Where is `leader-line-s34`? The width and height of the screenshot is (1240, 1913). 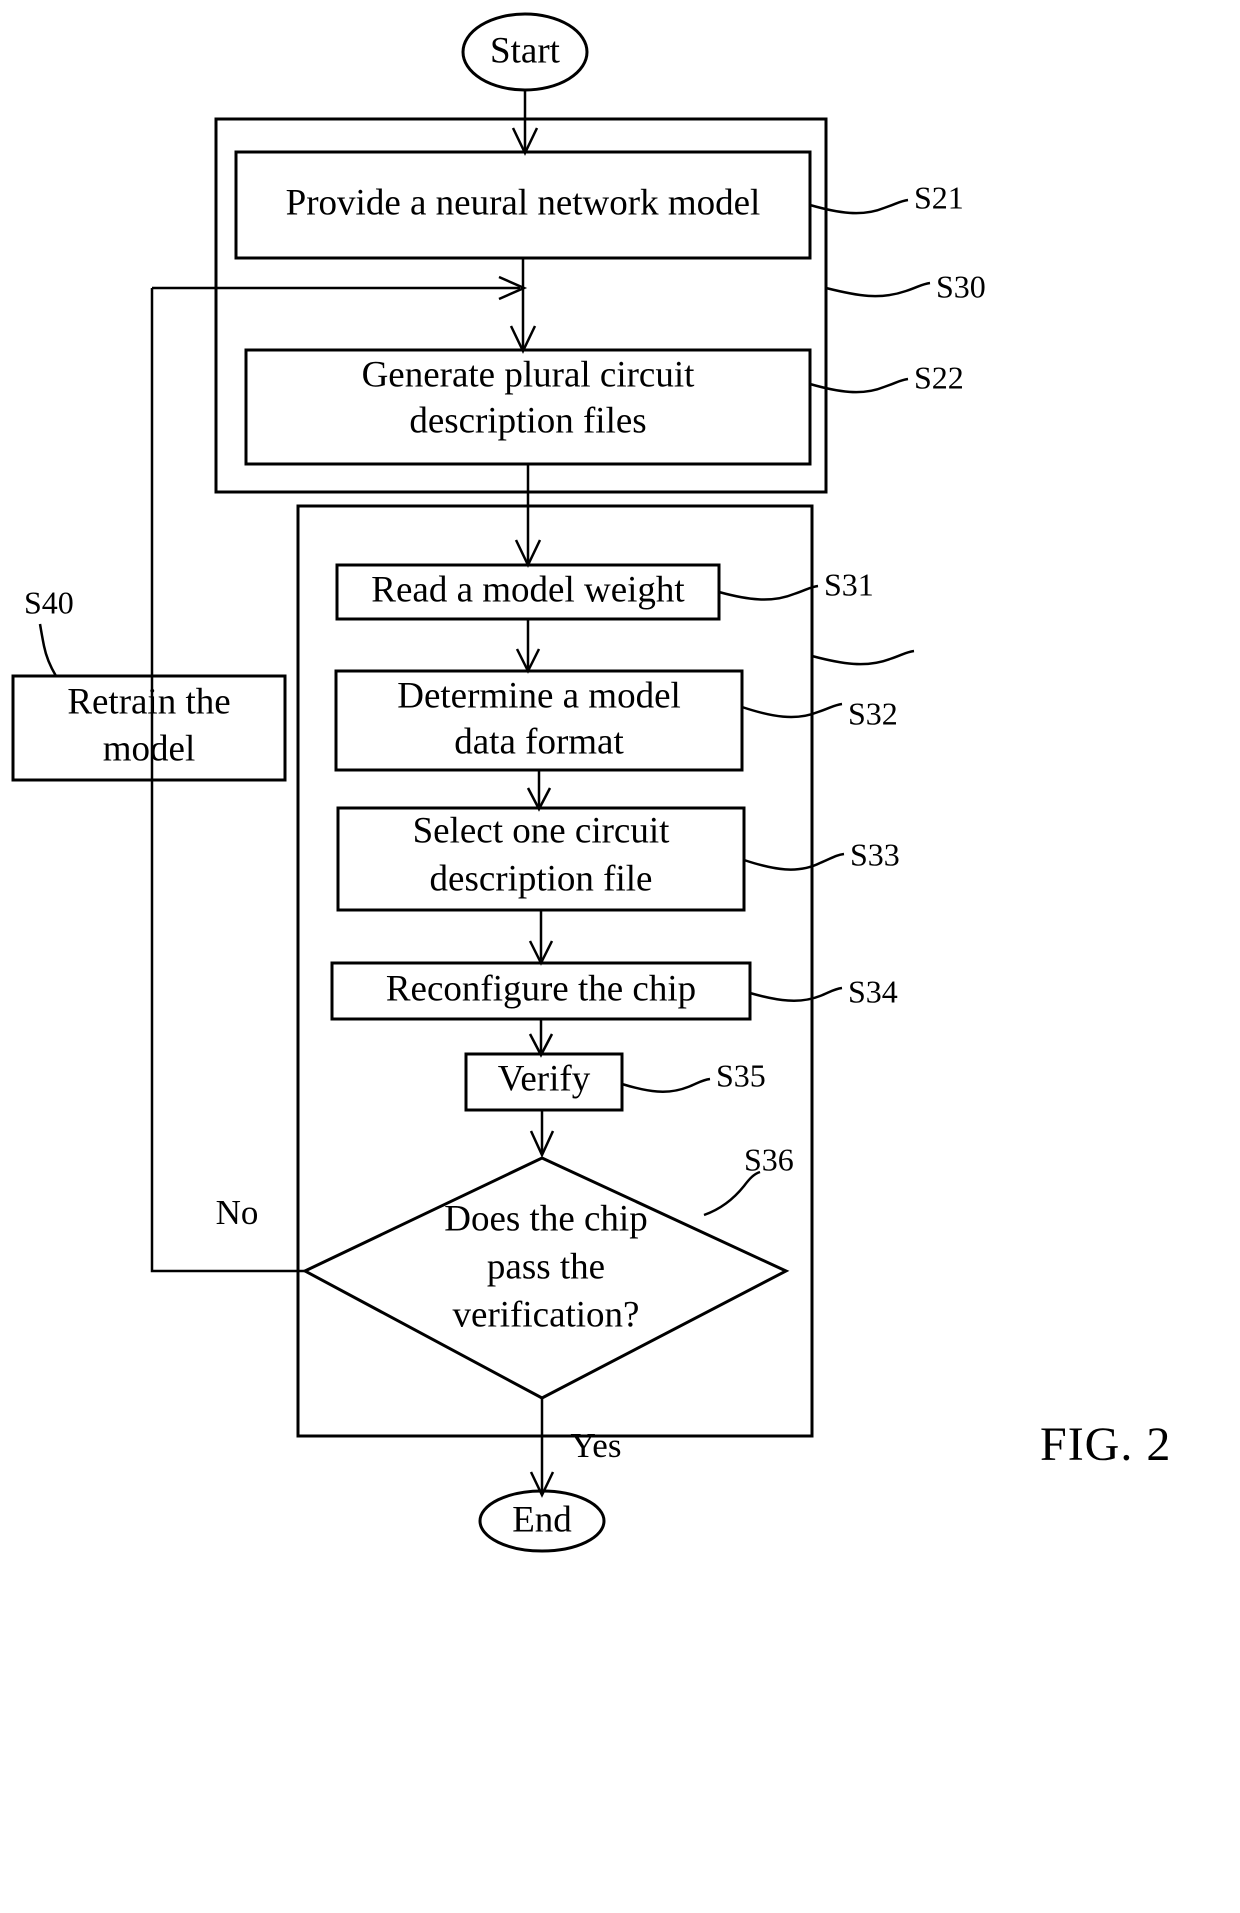 leader-line-s34 is located at coordinates (796, 994).